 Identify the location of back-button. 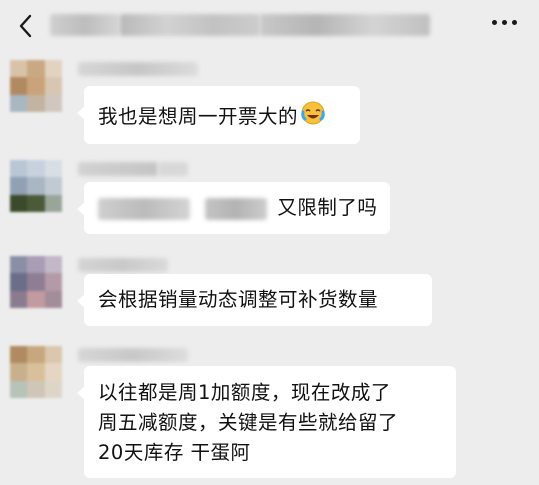
(26, 26).